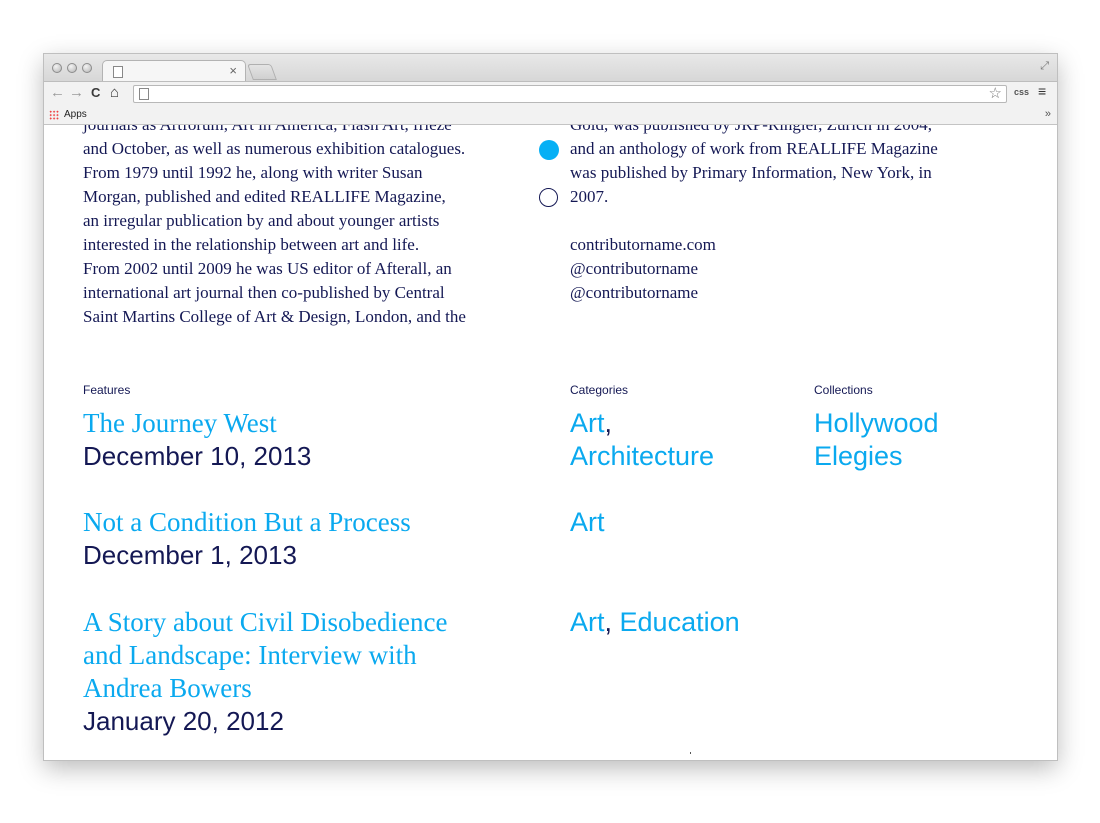  I want to click on title-bar: × ⤢, so click(550, 68).